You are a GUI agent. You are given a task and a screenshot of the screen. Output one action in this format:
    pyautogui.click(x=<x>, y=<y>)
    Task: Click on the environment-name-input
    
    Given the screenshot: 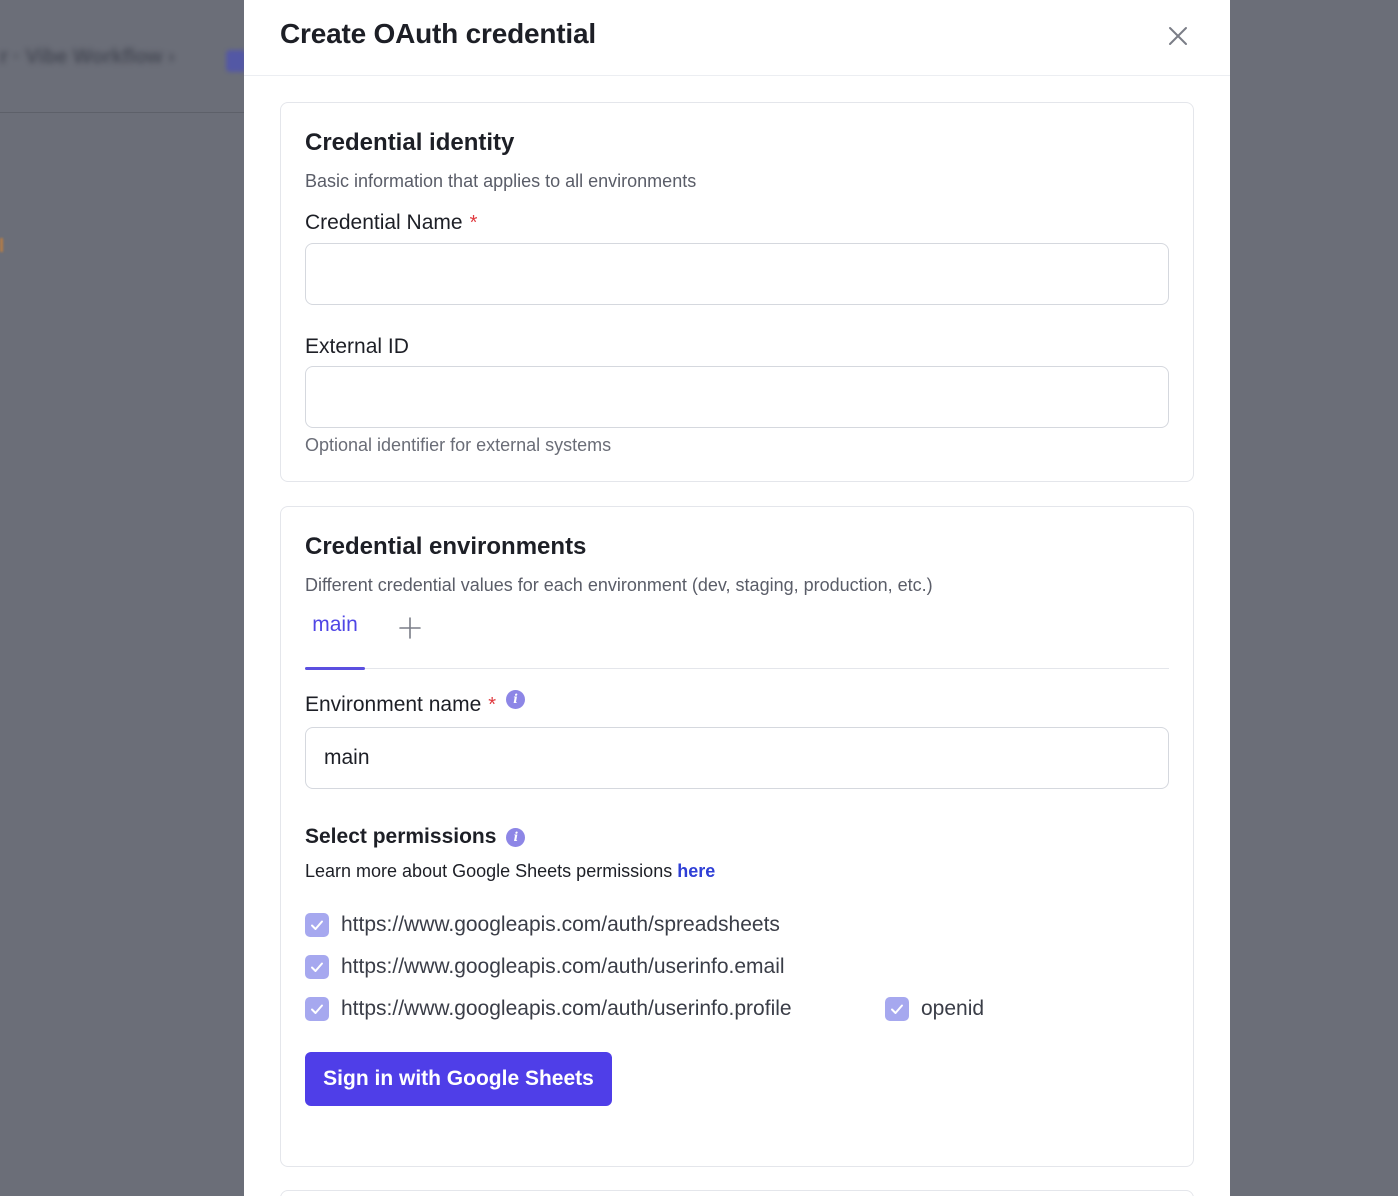 What is the action you would take?
    pyautogui.click(x=737, y=758)
    